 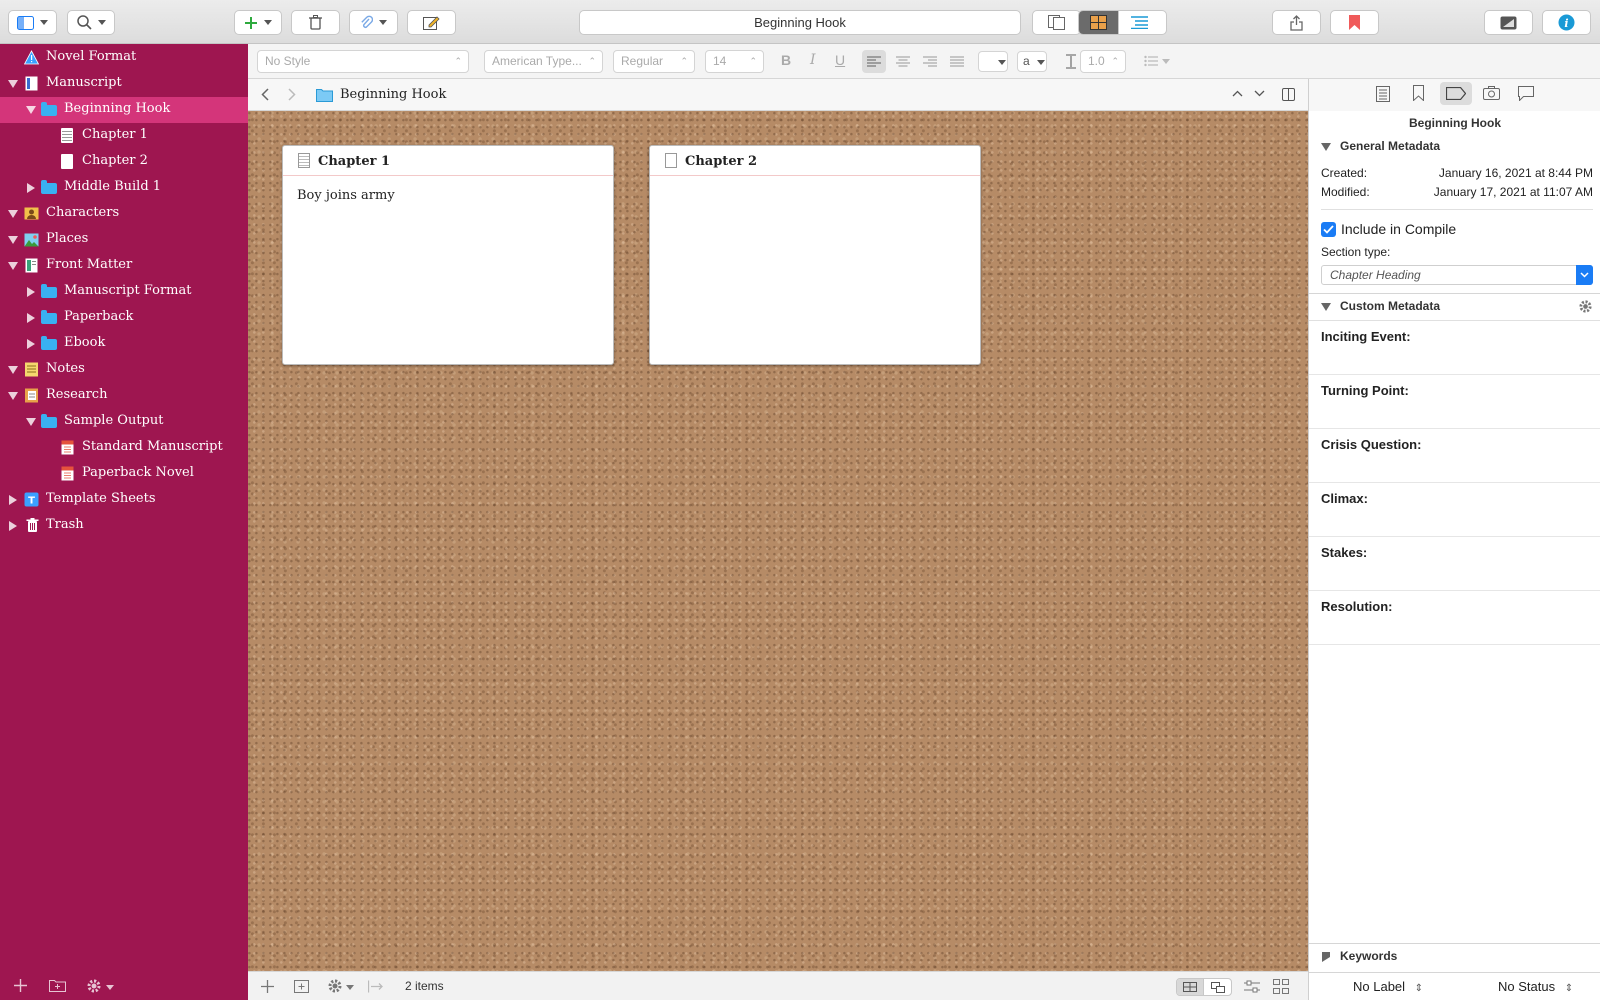 What do you see at coordinates (1454, 618) in the screenshot?
I see `resolution-field: Resolution:` at bounding box center [1454, 618].